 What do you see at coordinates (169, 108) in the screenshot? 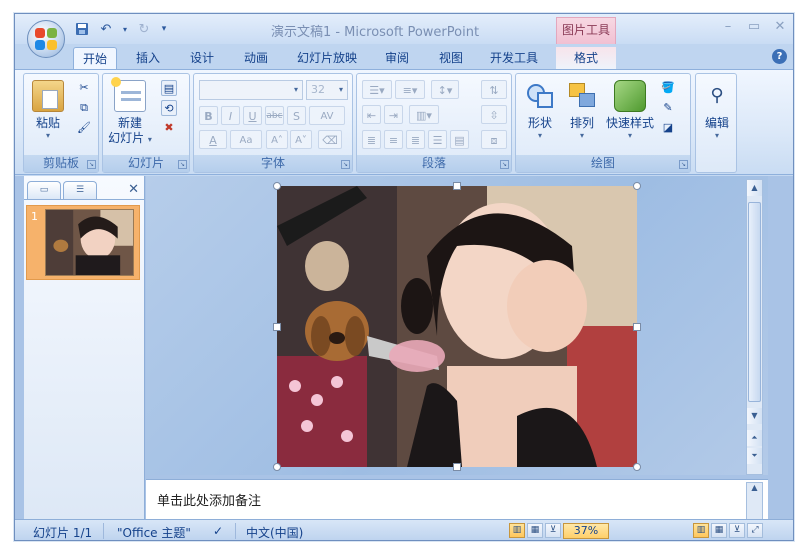
I see `reset-slide-icon: ⟲` at bounding box center [169, 108].